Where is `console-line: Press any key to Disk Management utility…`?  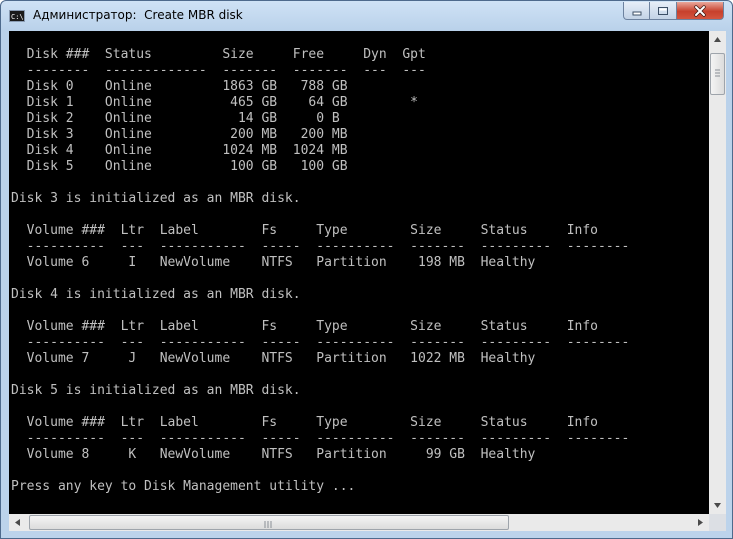
console-line: Press any key to Disk Management utility… is located at coordinates (183, 486).